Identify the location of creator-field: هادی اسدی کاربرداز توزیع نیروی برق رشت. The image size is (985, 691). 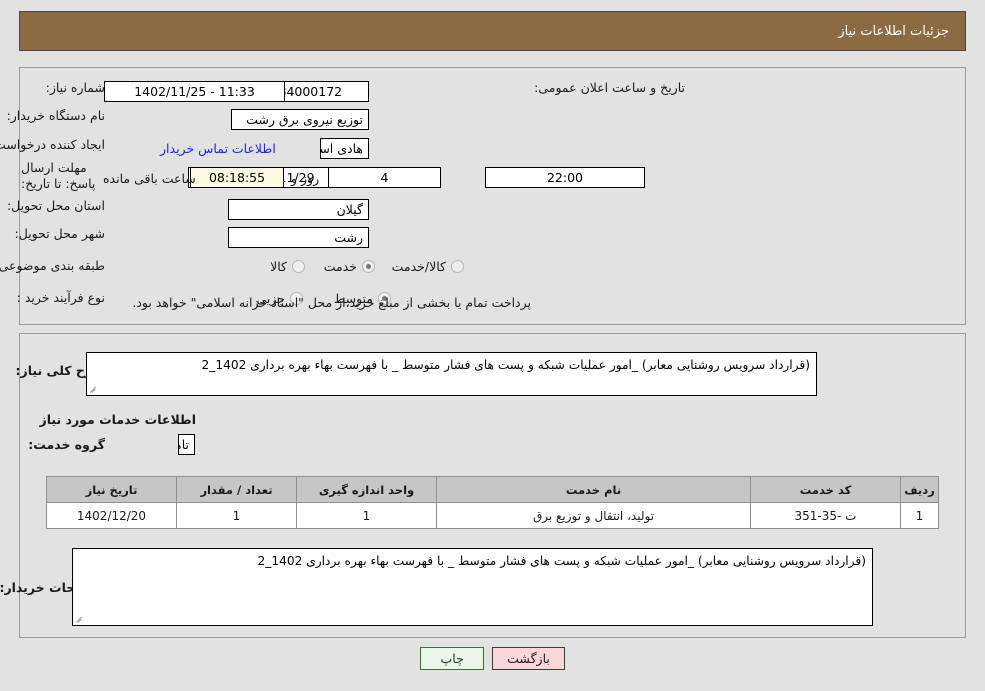
(344, 148).